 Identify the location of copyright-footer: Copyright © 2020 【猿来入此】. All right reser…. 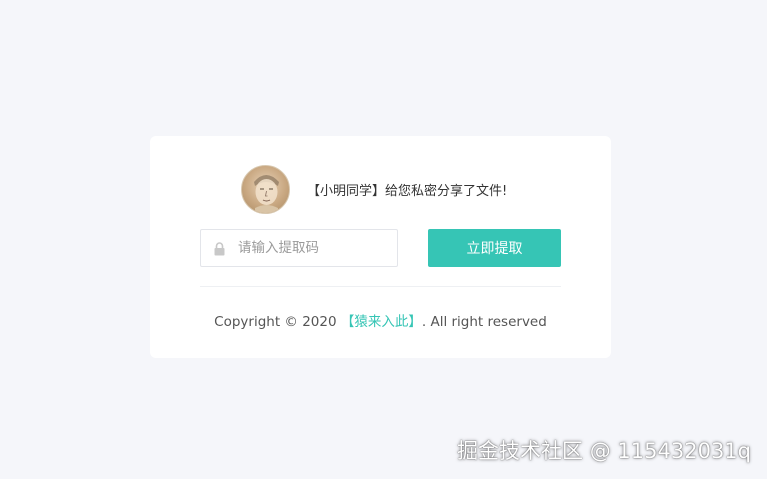
(380, 320).